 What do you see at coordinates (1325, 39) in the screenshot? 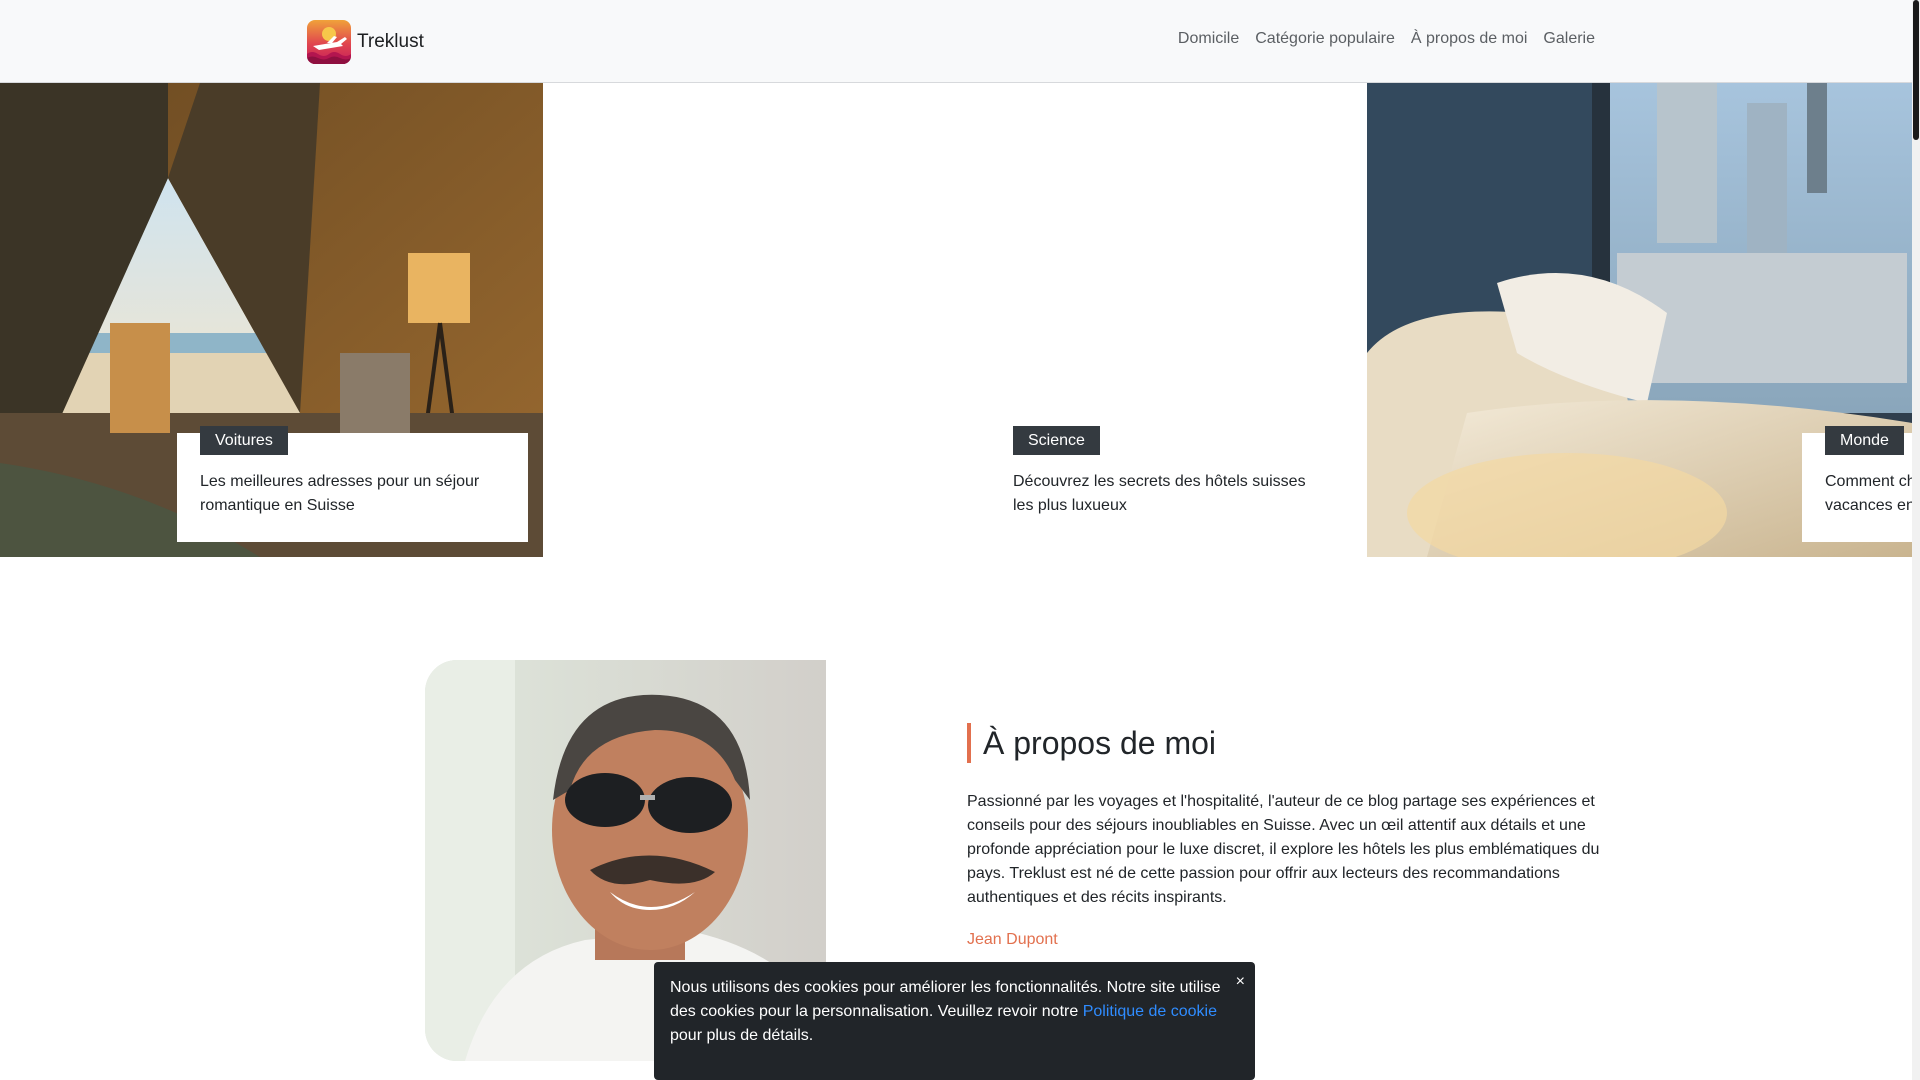
I see `nav-link-categorie-populaire: Catégorie populaire` at bounding box center [1325, 39].